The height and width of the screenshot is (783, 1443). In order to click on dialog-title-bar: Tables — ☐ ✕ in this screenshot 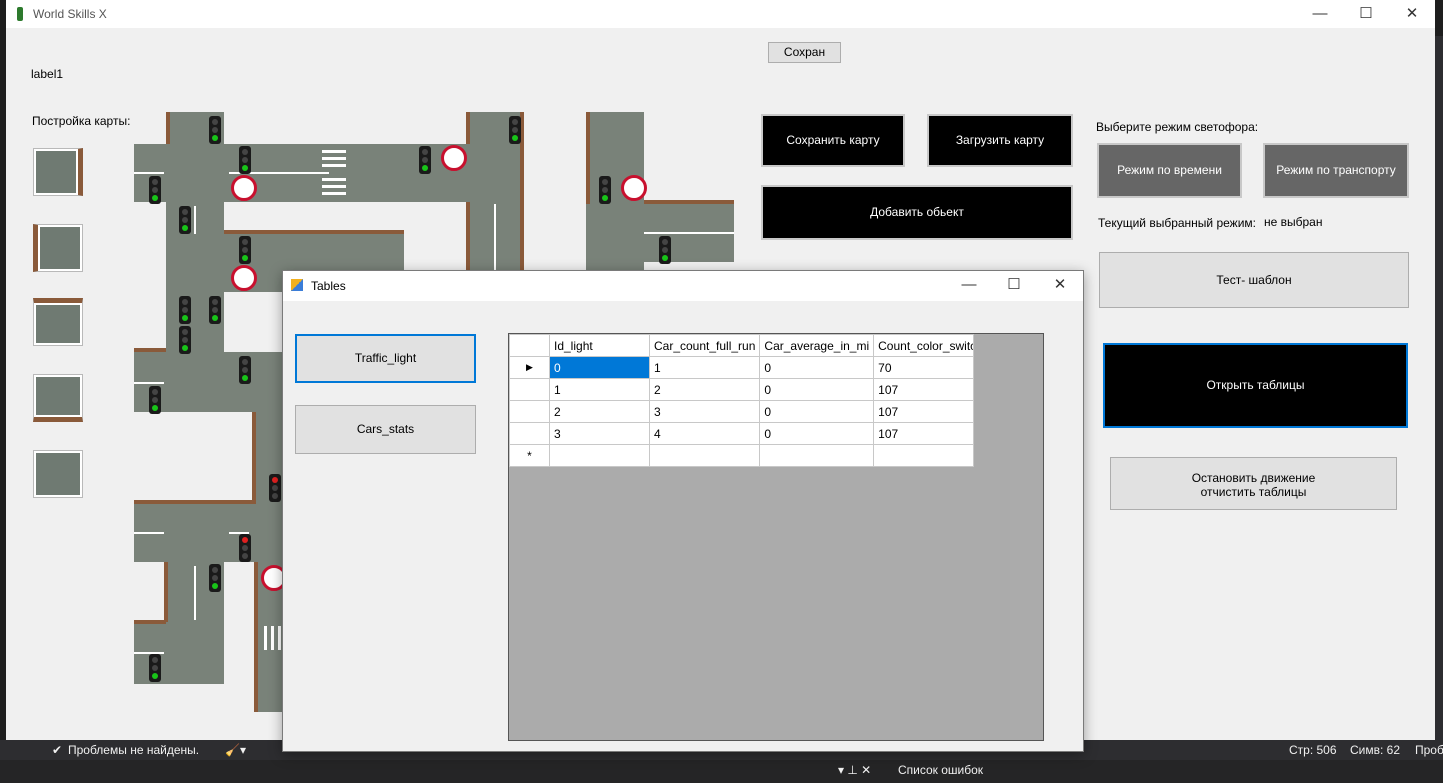, I will do `click(683, 286)`.